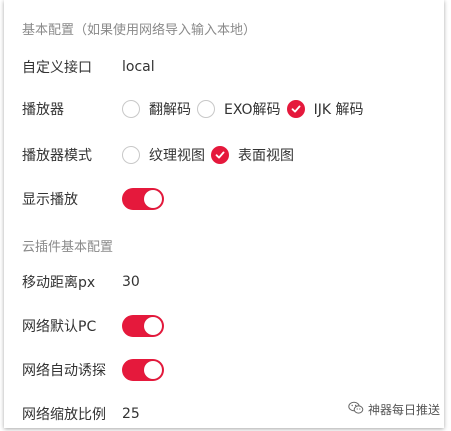 The height and width of the screenshot is (431, 451). I want to click on player-label: 播放器, so click(43, 110).